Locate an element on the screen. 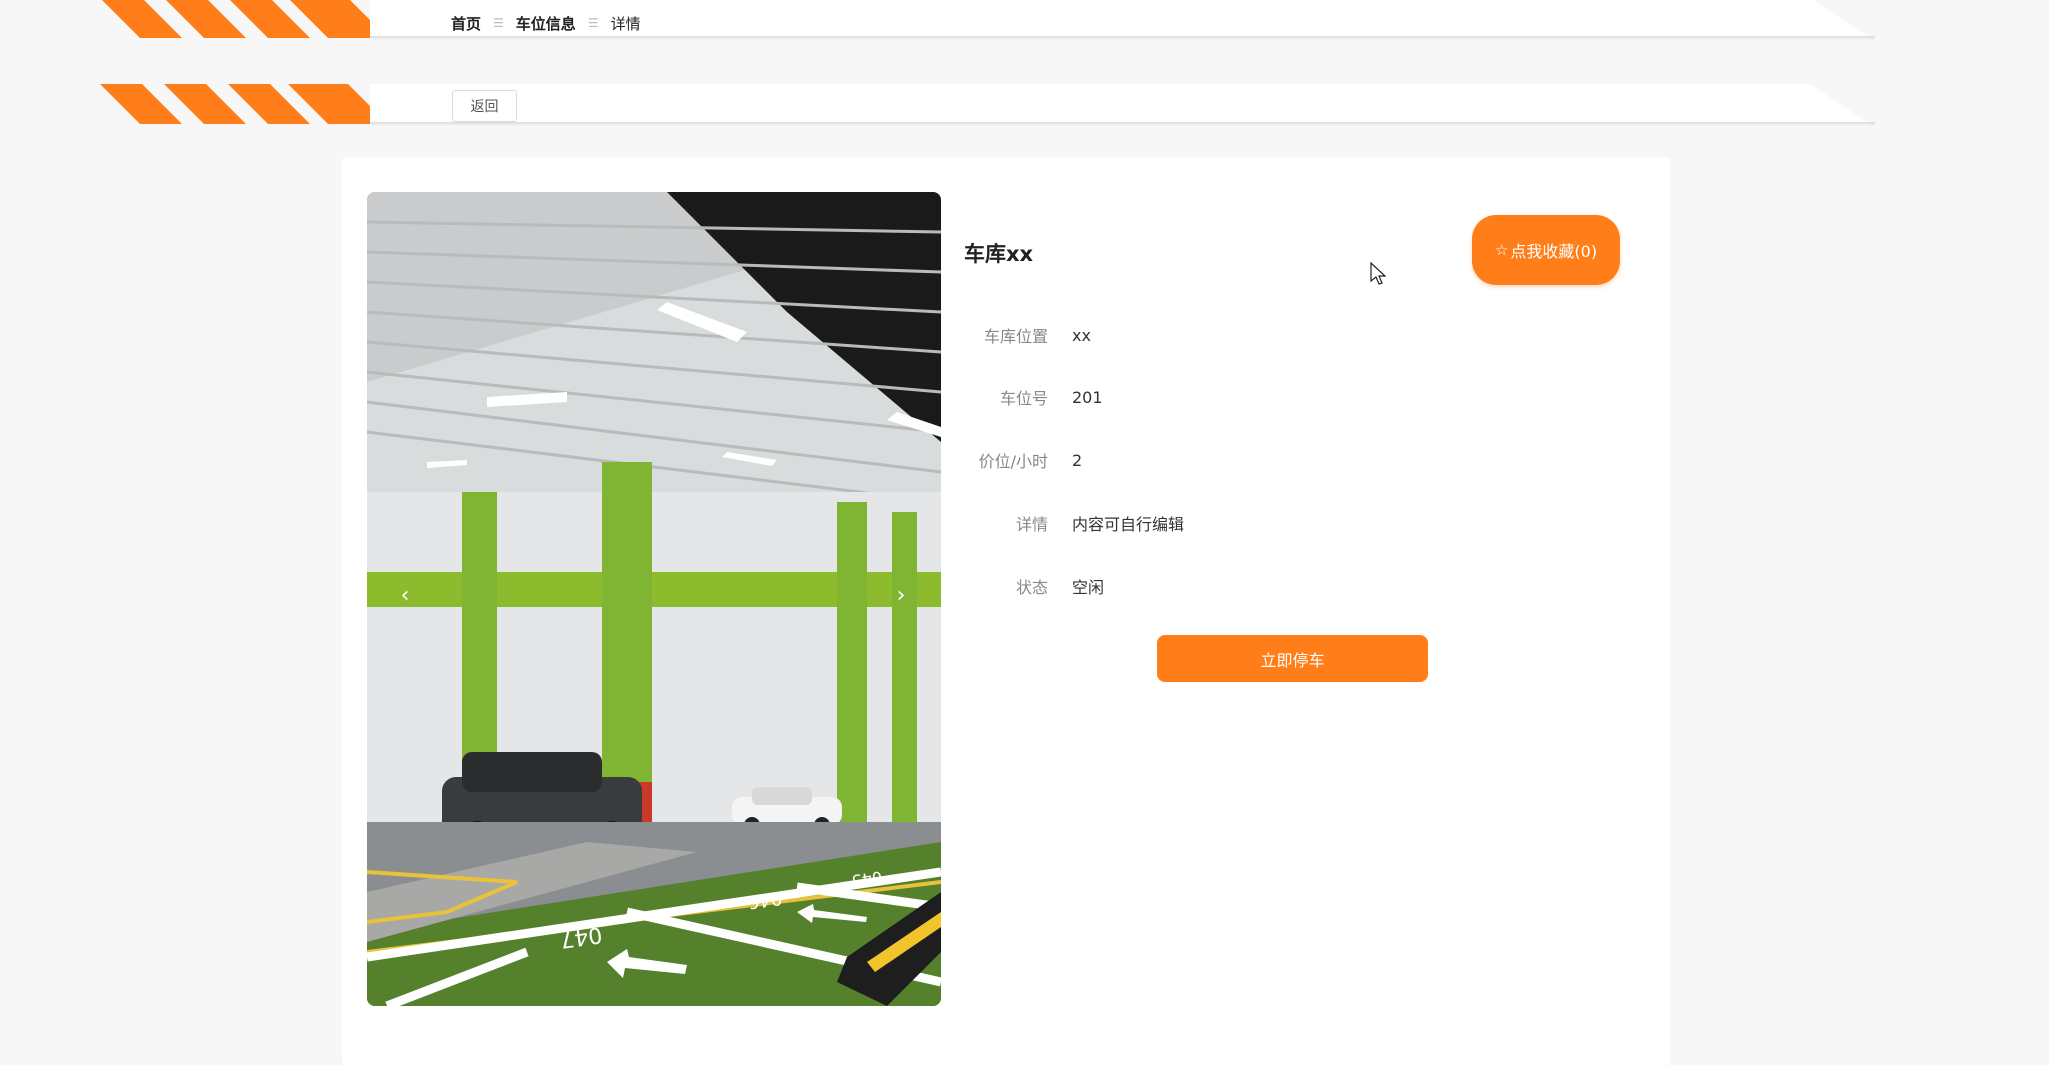 The width and height of the screenshot is (2049, 1065). favorite-label: 点我收藏(0) is located at coordinates (1554, 251).